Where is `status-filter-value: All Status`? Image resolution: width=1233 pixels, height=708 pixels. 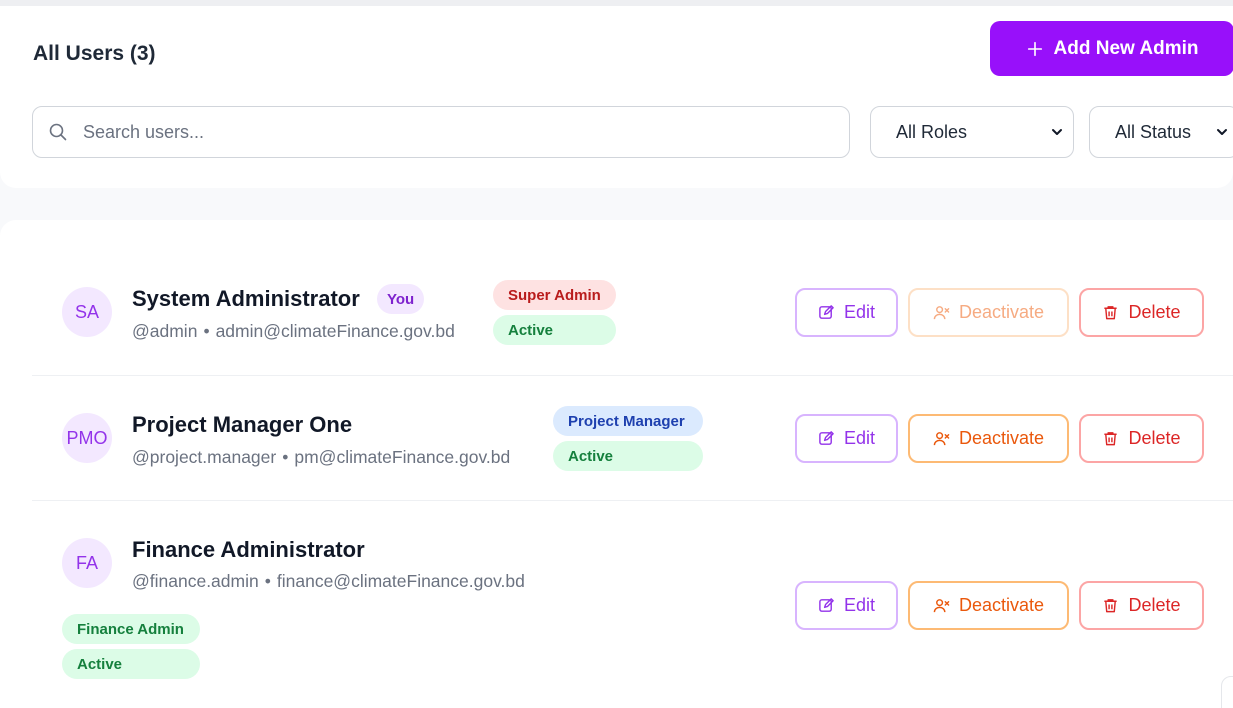
status-filter-value: All Status is located at coordinates (1153, 131).